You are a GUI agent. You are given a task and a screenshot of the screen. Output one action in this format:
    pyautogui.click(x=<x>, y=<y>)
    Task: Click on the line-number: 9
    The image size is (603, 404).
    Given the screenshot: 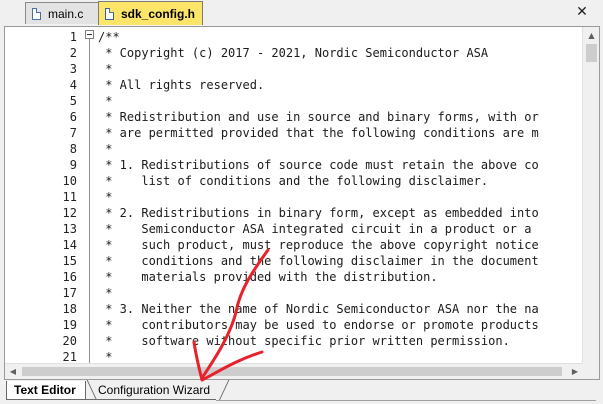 What is the action you would take?
    pyautogui.click(x=73, y=165)
    